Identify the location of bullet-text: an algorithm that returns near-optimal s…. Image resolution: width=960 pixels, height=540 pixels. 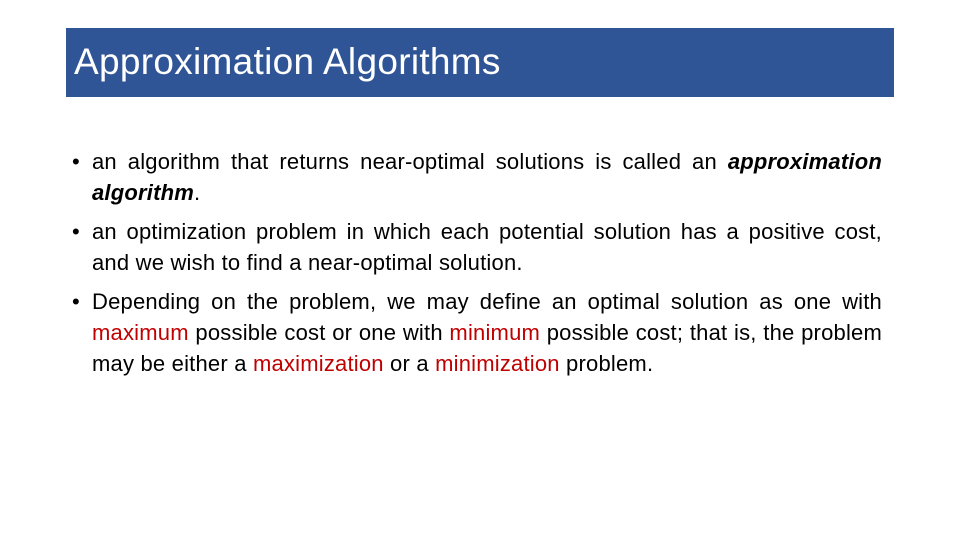
(410, 161).